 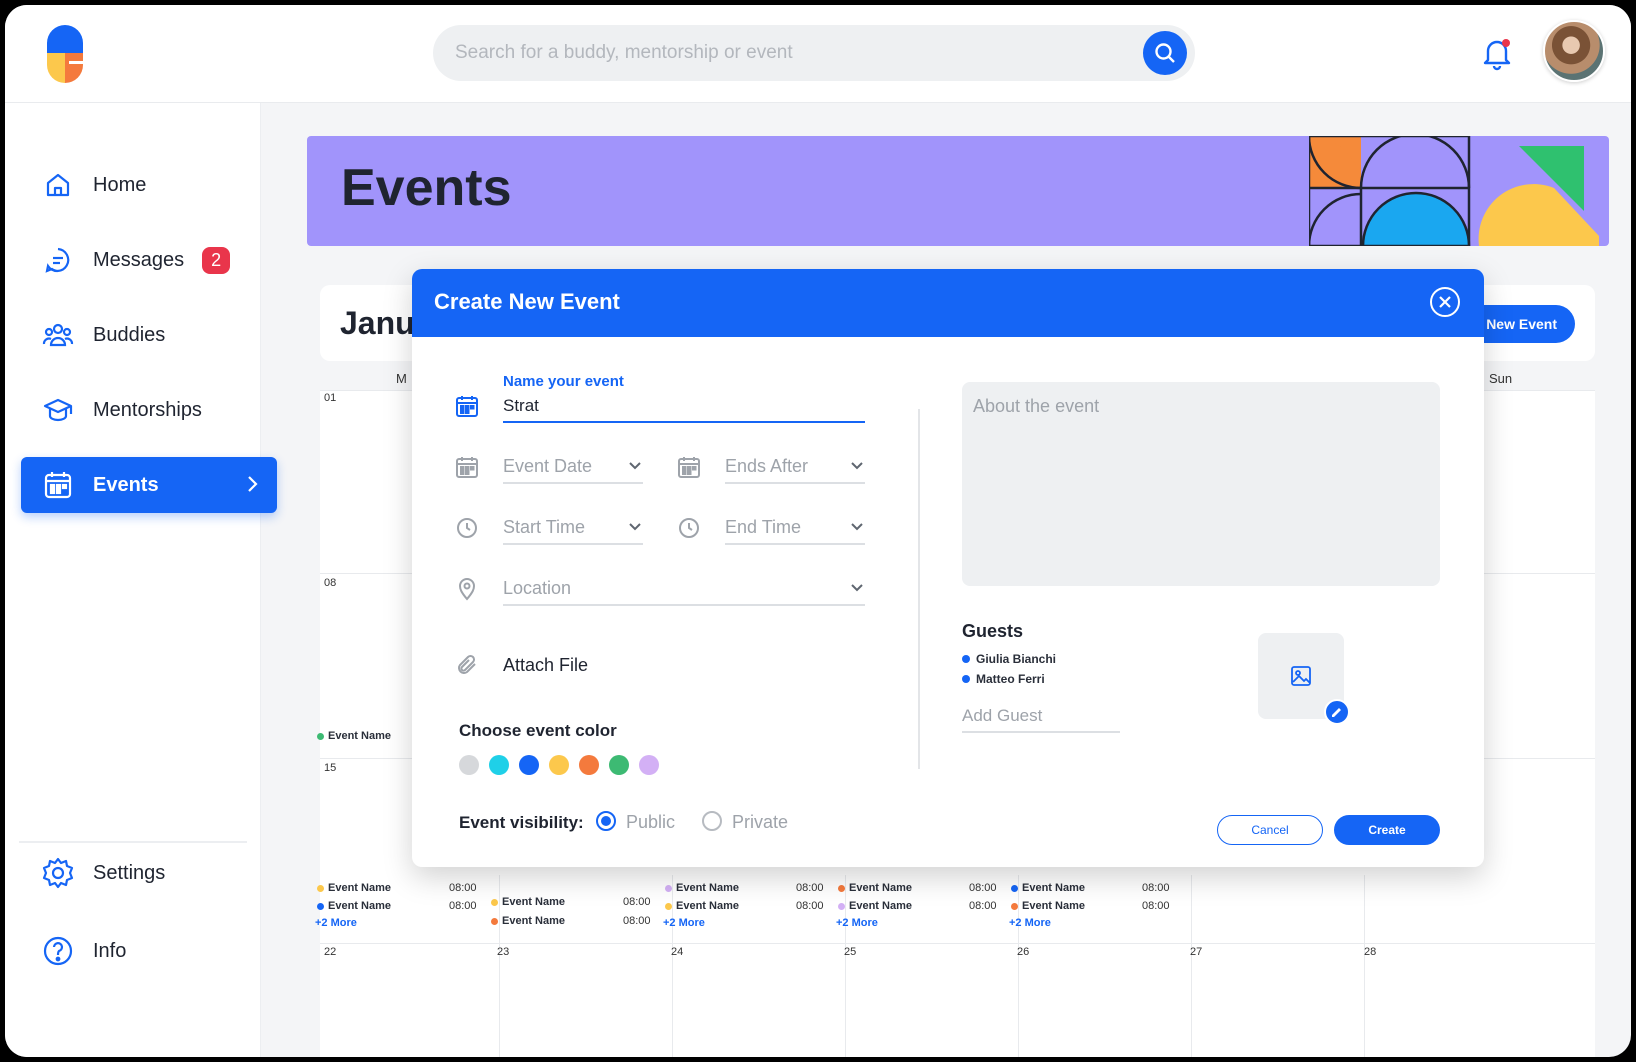 I want to click on banner-decoration, so click(x=1454, y=191).